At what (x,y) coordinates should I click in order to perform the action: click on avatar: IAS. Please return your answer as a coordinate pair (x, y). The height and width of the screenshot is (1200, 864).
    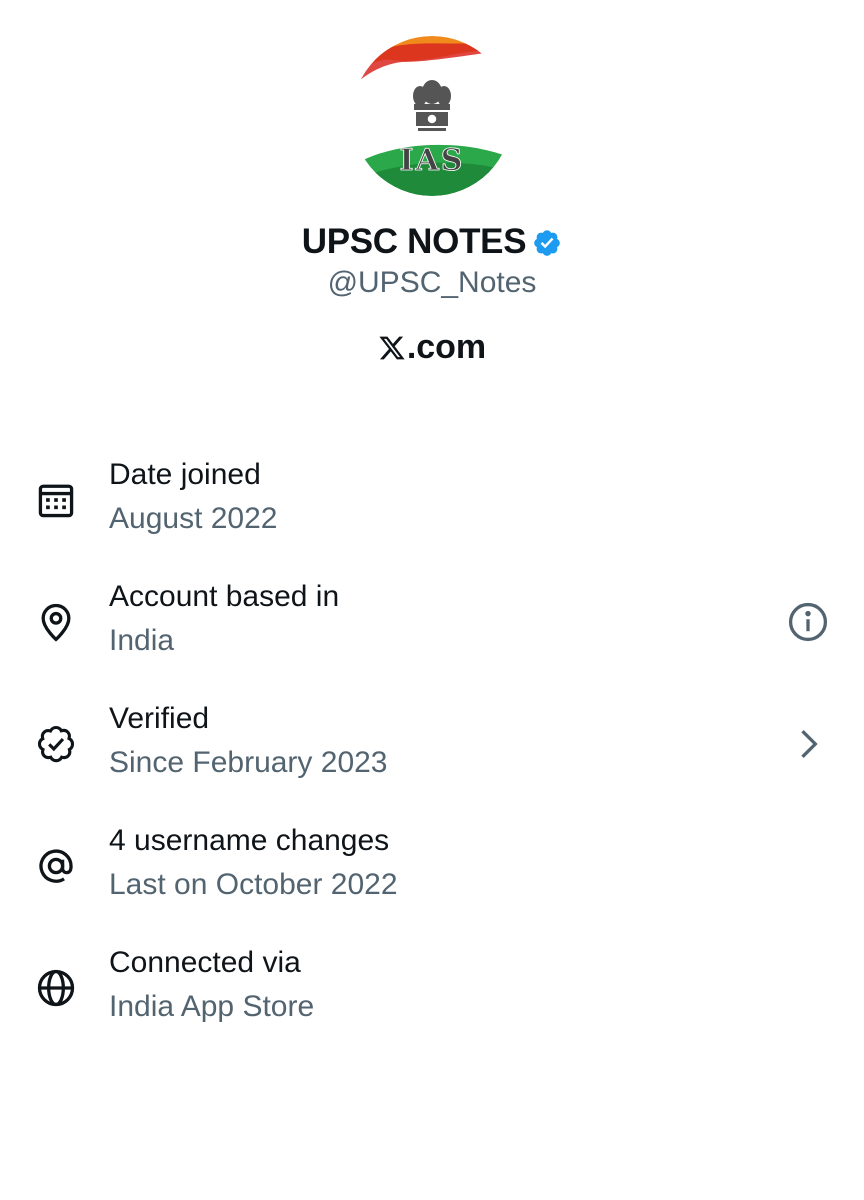
    Looking at the image, I should click on (432, 116).